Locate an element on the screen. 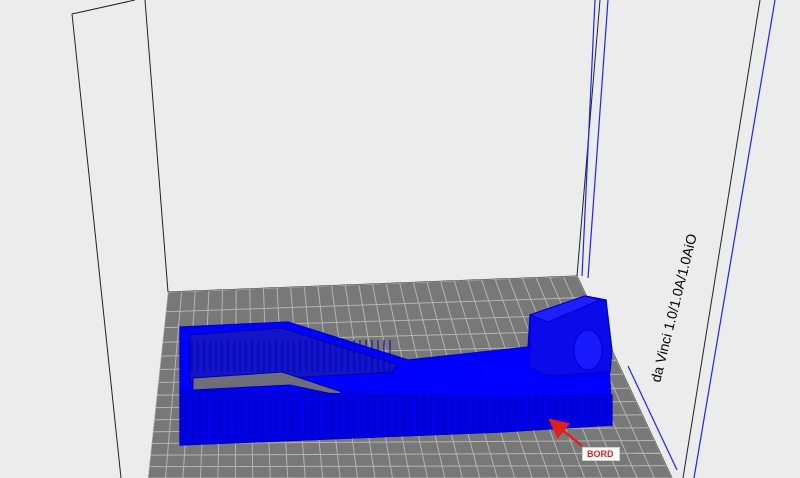 The width and height of the screenshot is (800, 478). bord-label: BORD is located at coordinates (601, 454).